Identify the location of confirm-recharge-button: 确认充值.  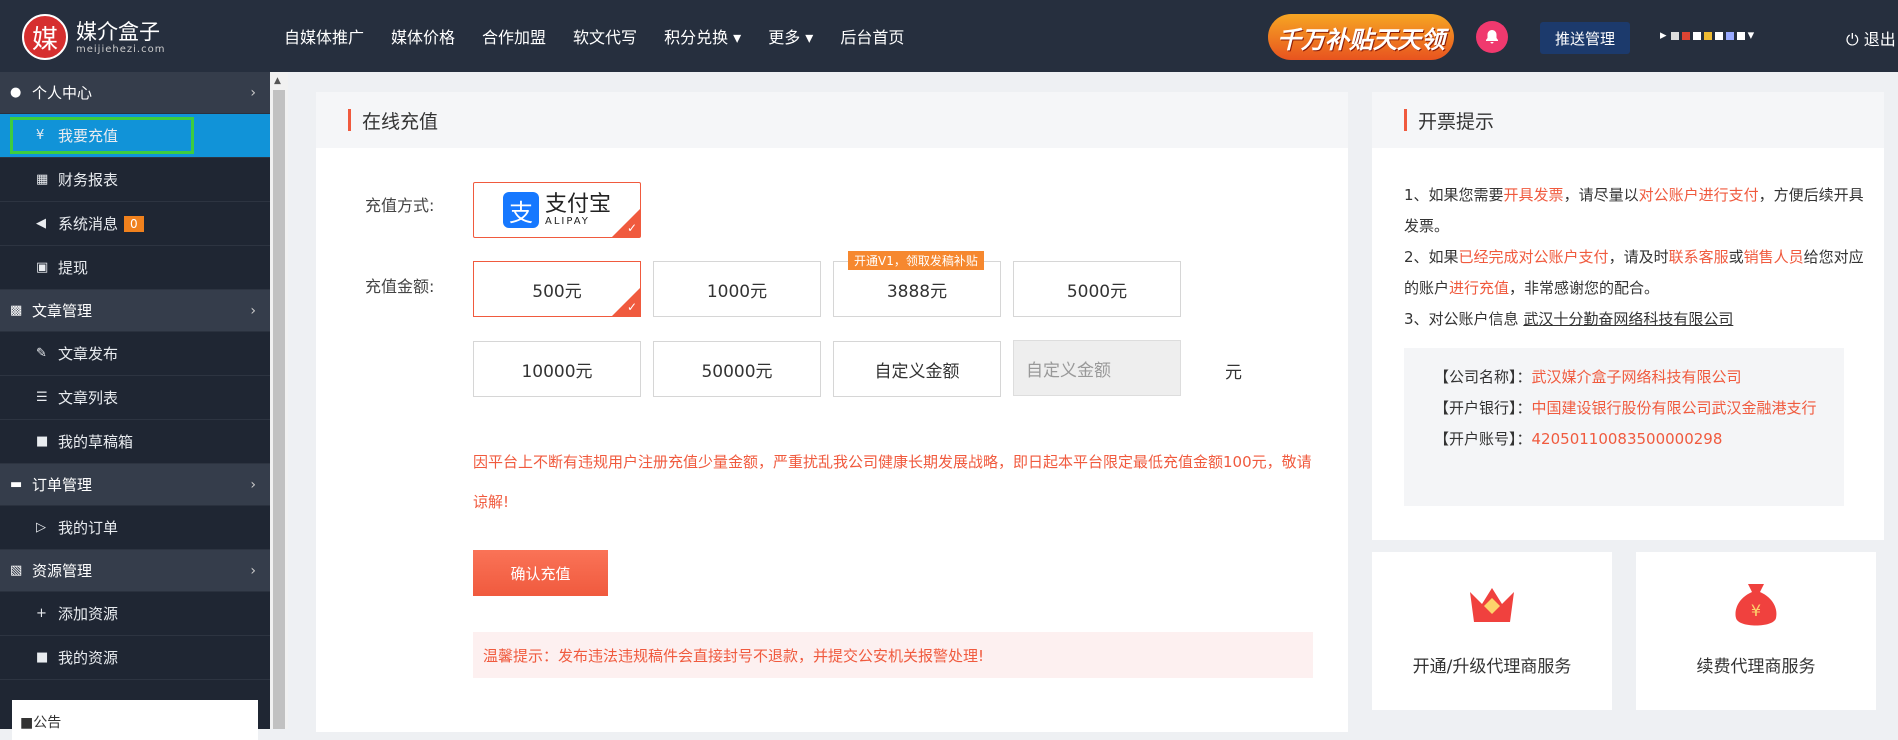
(540, 573).